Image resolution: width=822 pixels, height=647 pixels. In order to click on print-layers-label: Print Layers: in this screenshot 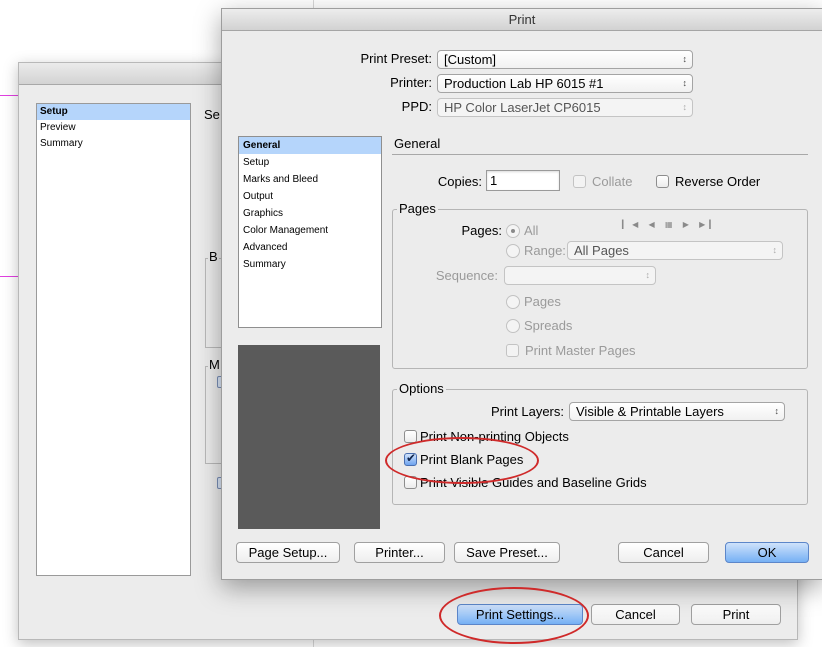, I will do `click(527, 411)`.